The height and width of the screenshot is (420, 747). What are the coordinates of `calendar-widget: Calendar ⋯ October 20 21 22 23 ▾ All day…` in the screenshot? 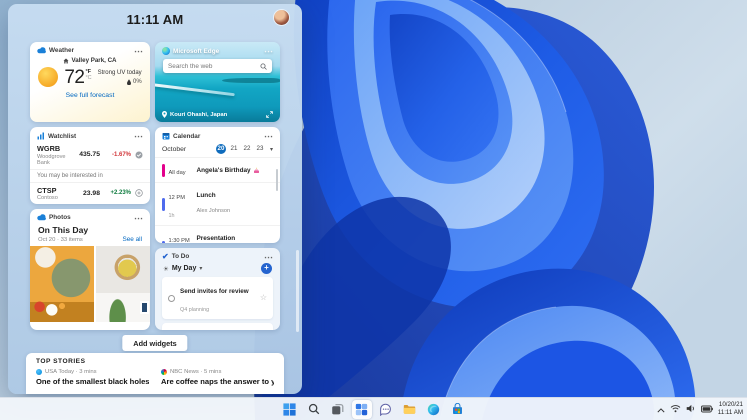 It's located at (217, 185).